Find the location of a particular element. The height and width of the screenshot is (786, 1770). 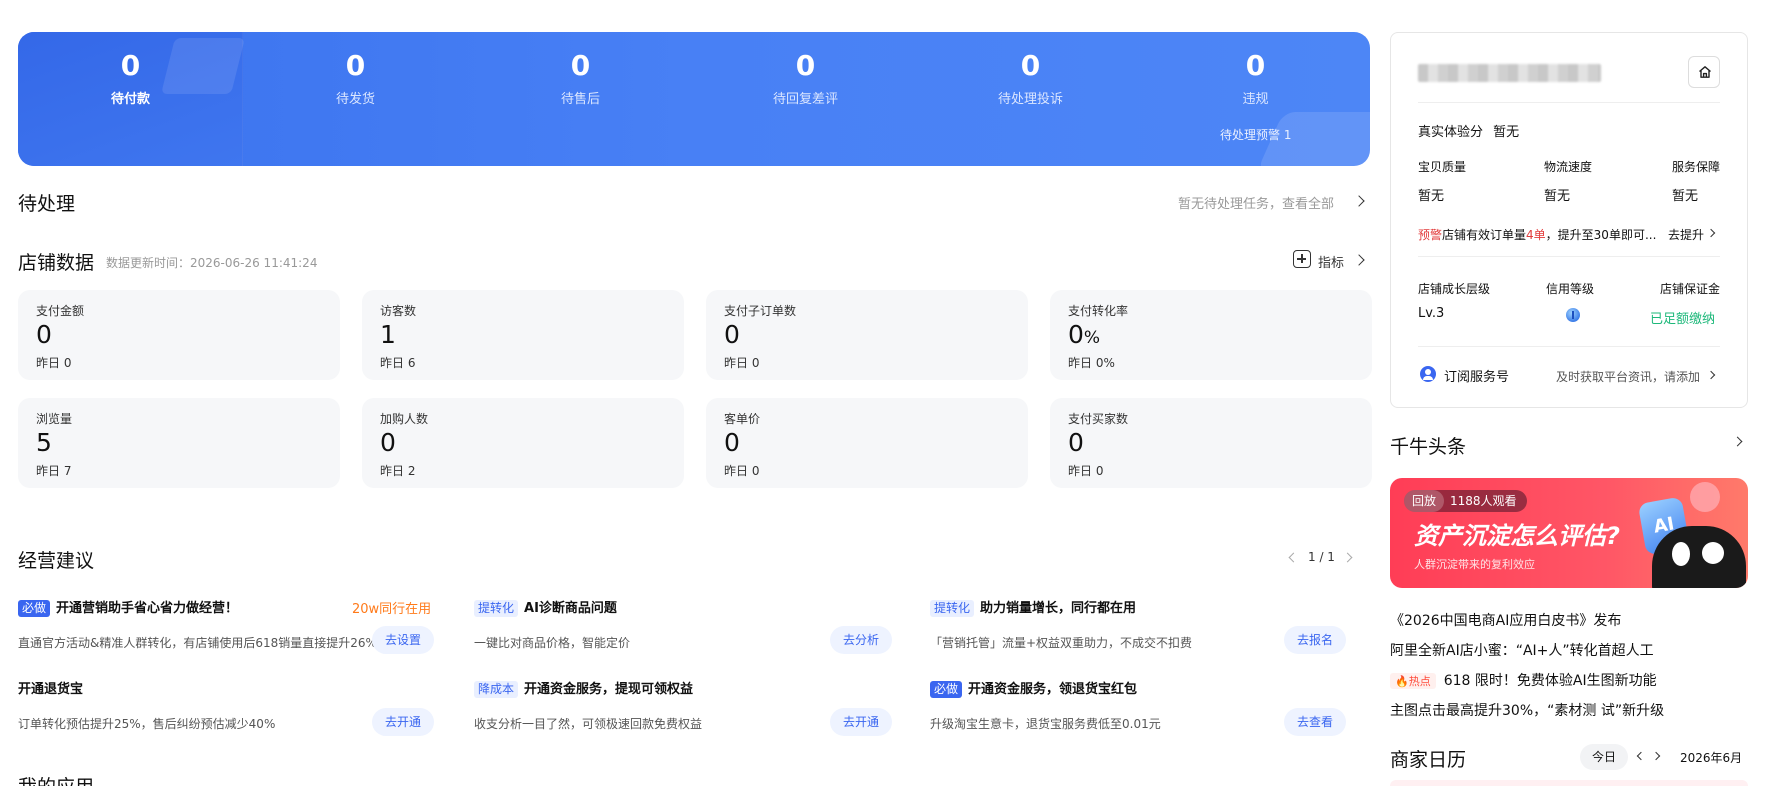

headline-banner: 回放 1188人观看 资产沉淀怎么评估? 人群沉淀带来的复利效应 AI is located at coordinates (1569, 533).